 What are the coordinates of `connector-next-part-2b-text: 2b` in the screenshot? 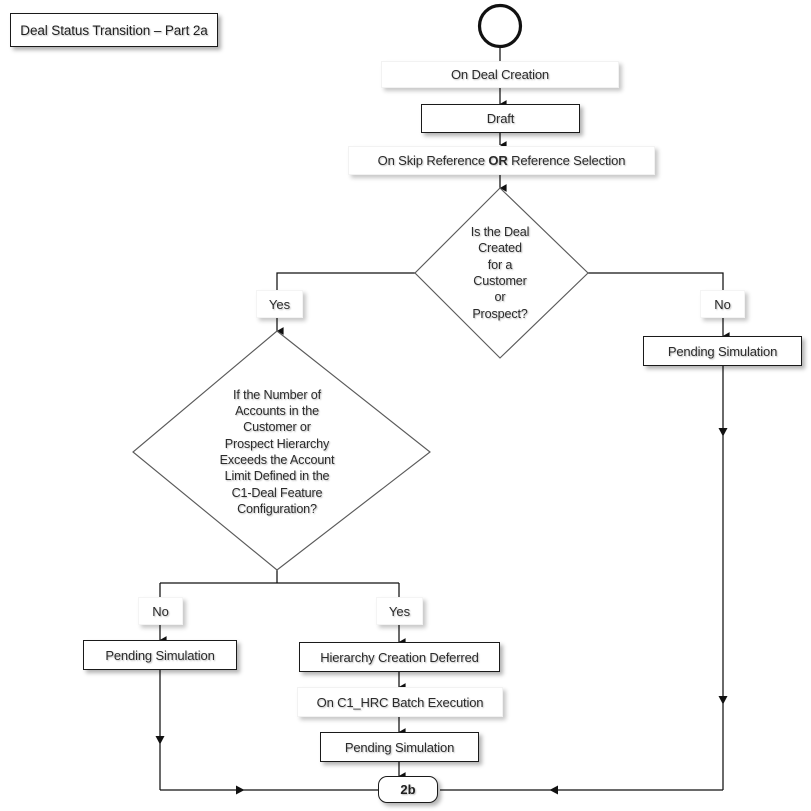 It's located at (408, 789).